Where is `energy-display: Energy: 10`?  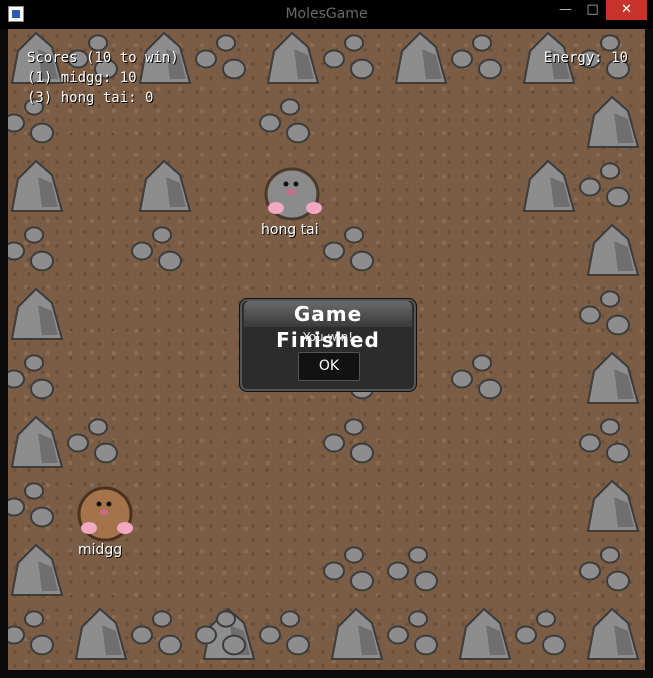 energy-display: Energy: 10 is located at coordinates (585, 58).